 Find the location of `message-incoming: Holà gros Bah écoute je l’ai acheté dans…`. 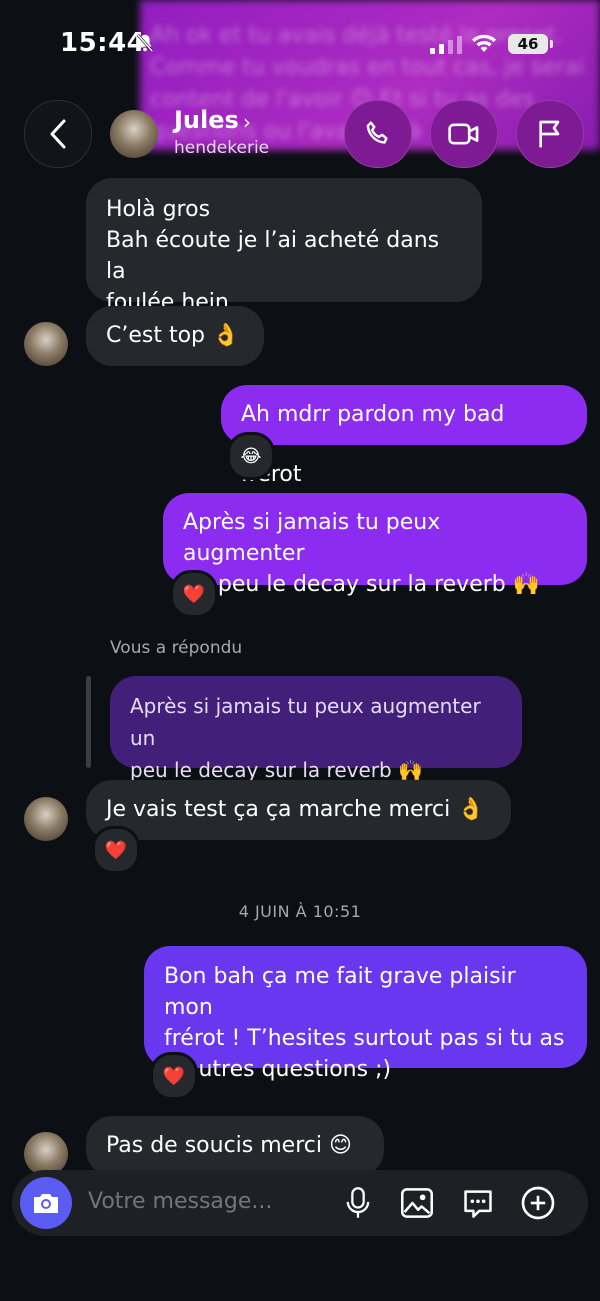

message-incoming: Holà gros Bah écoute je l’ai acheté dans… is located at coordinates (284, 246).